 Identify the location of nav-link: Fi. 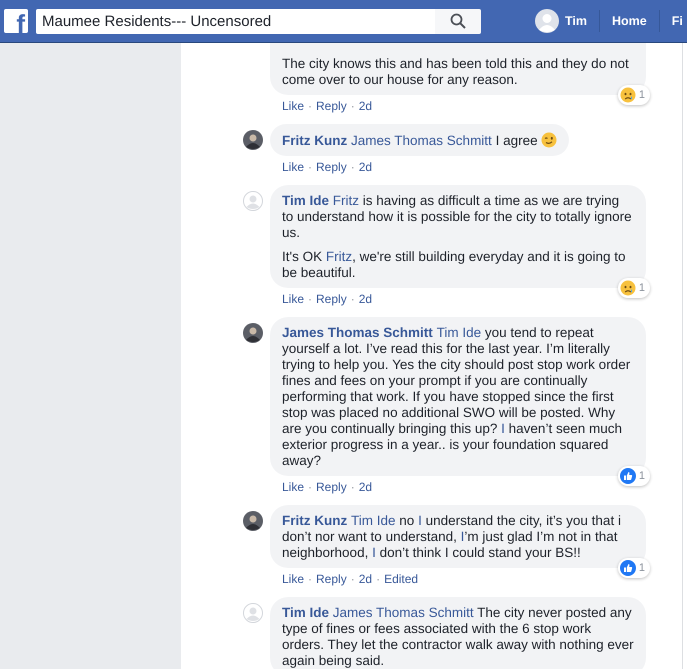
(673, 21).